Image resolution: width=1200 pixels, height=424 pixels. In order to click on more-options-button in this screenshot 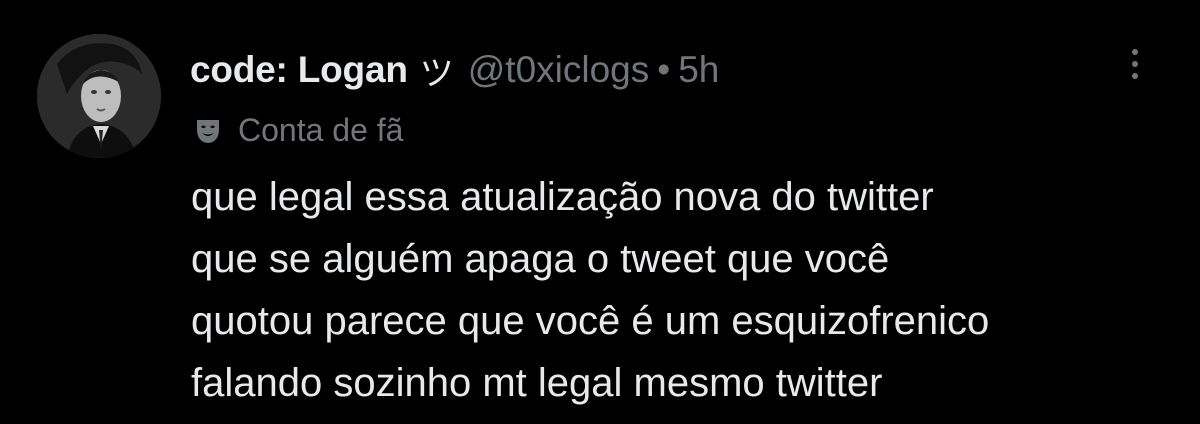, I will do `click(1135, 64)`.